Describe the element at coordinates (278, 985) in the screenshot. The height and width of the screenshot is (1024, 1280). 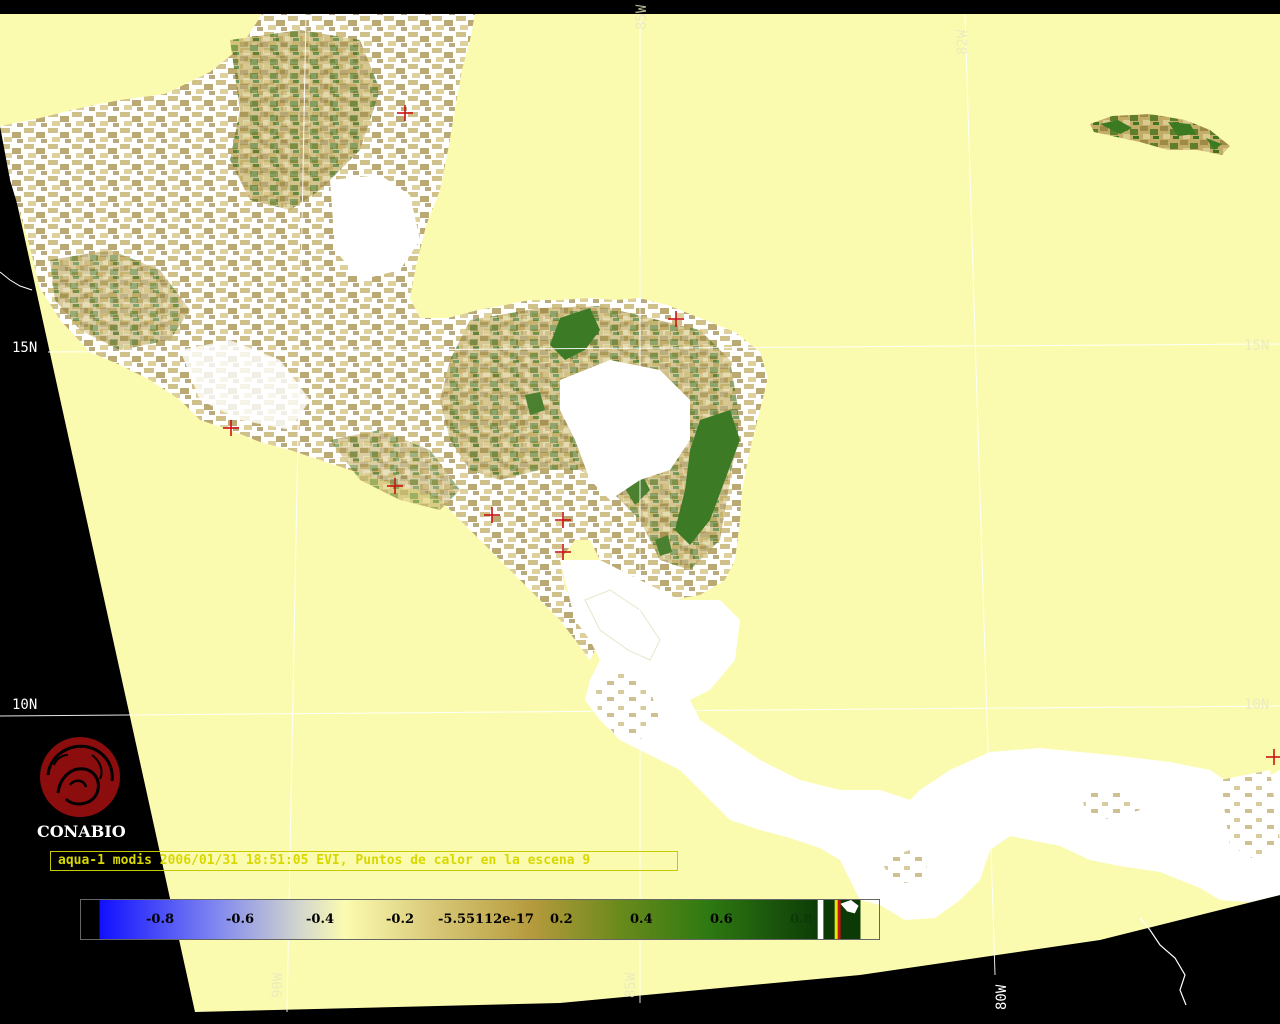
I see `lon-label-90w-bottom: 90W` at that location.